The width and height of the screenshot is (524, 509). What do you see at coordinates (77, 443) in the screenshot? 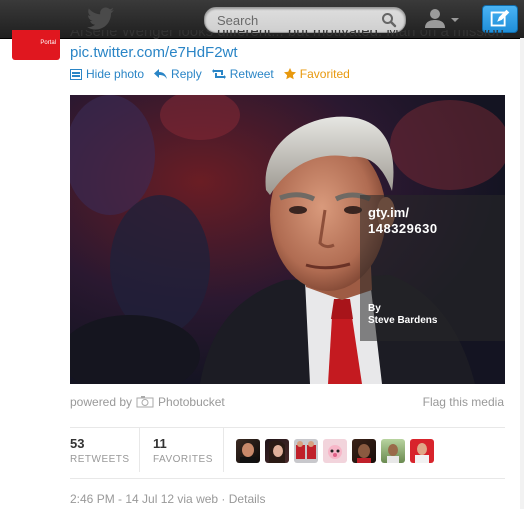
I see `retweets-count: 53` at bounding box center [77, 443].